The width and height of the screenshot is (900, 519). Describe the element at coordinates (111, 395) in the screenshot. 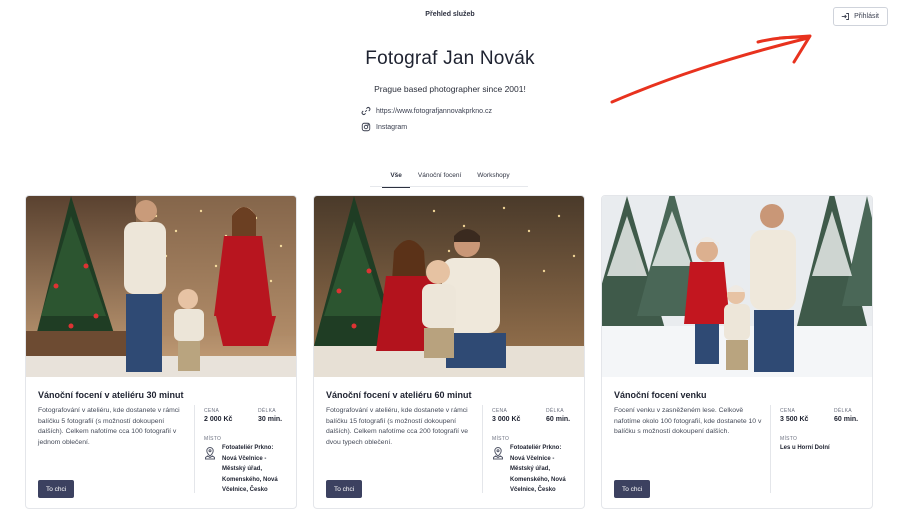

I see `service-title: Vánoční focení v ateliéru 30 minut` at that location.